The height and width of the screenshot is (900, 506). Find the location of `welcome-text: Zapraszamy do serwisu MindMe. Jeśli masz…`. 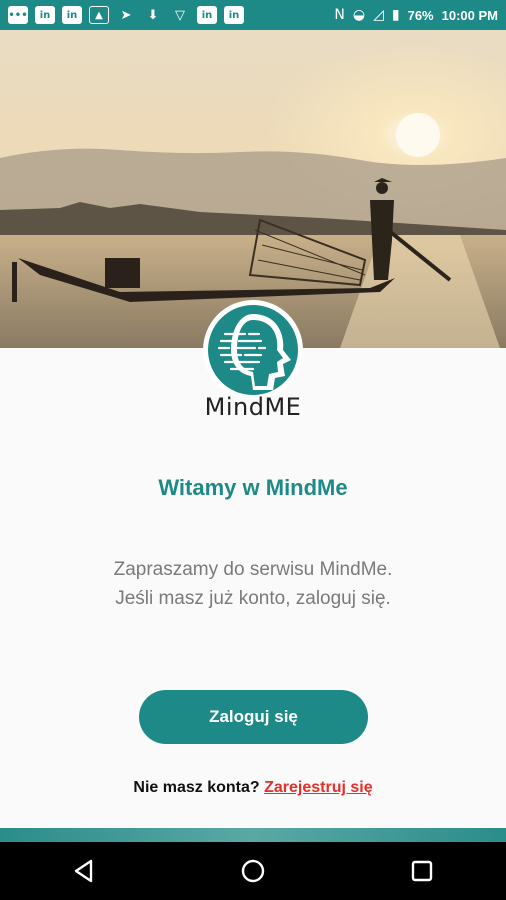

welcome-text: Zapraszamy do serwisu MindMe. Jeśli masz… is located at coordinates (253, 584).